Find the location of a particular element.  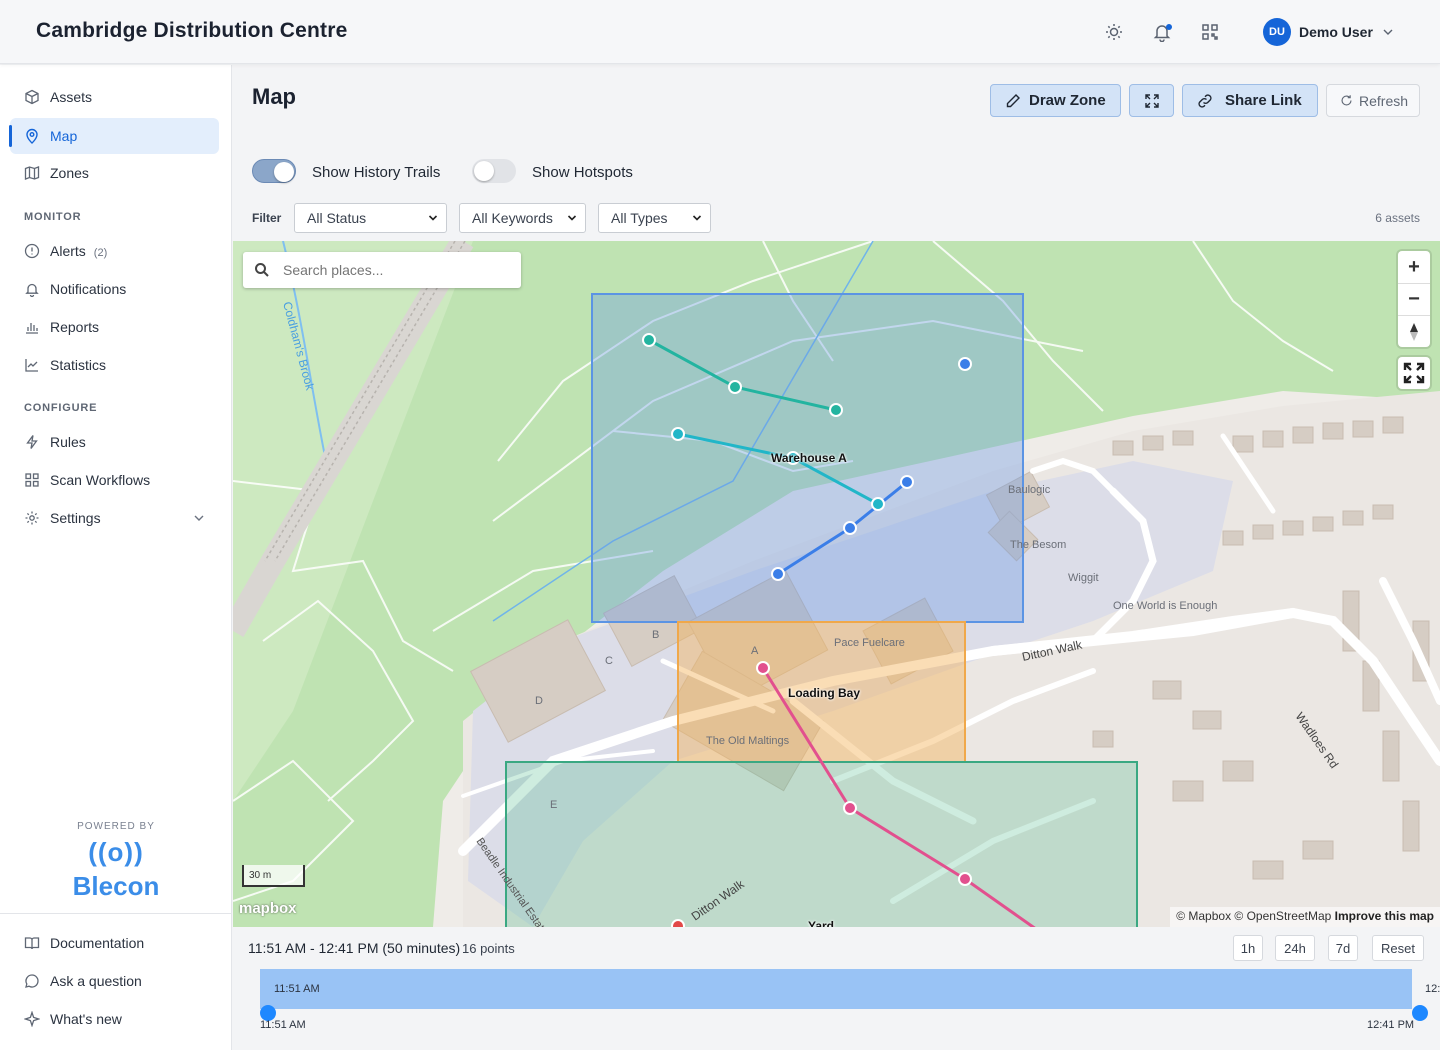

sidebar-item-label: Notifications is located at coordinates (88, 289).